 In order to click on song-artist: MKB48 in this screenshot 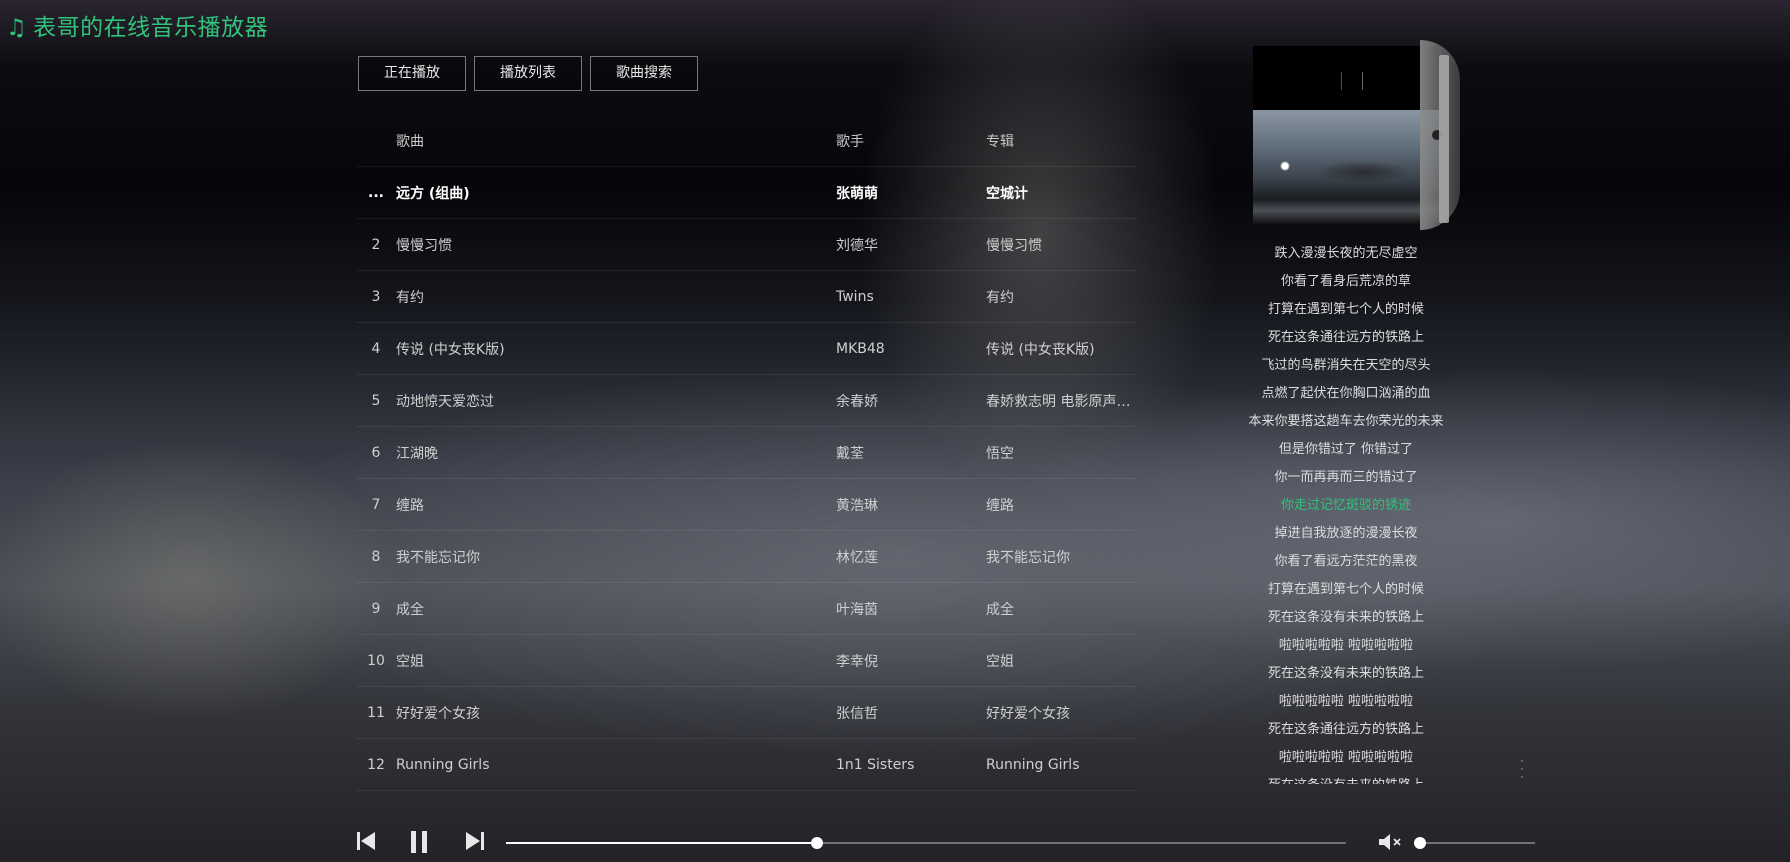, I will do `click(860, 348)`.